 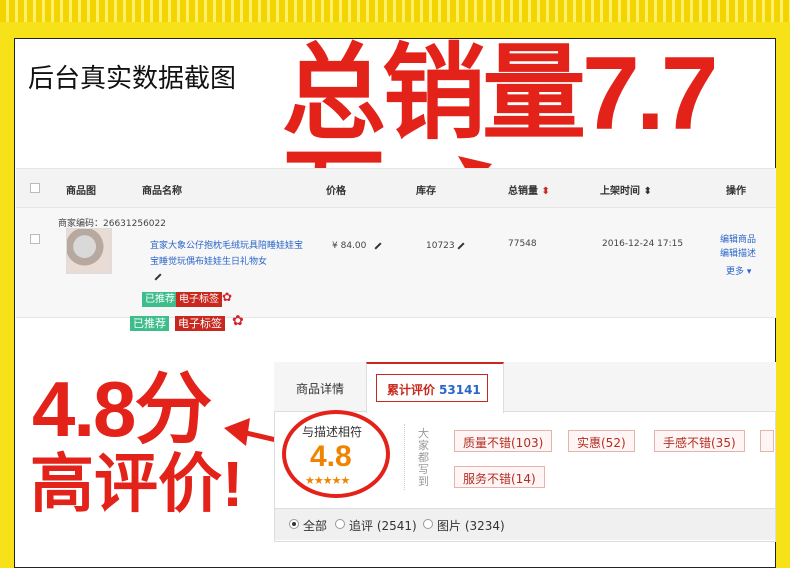 What do you see at coordinates (522, 244) in the screenshot?
I see `product-sales: 77548` at bounding box center [522, 244].